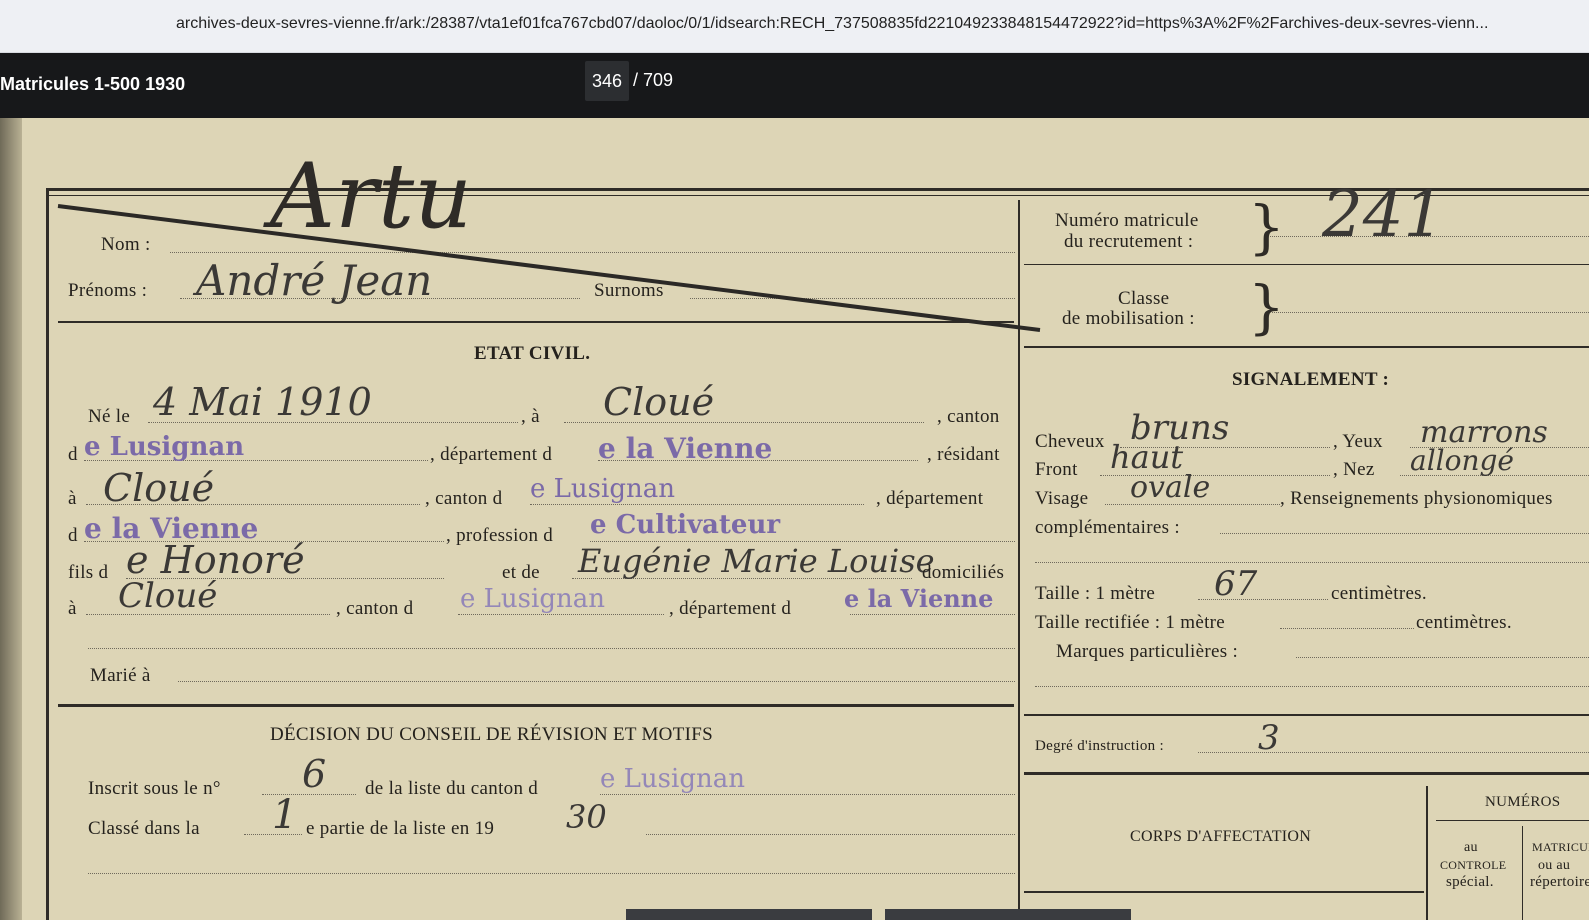 The image size is (1589, 920). What do you see at coordinates (932, 614) in the screenshot?
I see `departement4-line` at bounding box center [932, 614].